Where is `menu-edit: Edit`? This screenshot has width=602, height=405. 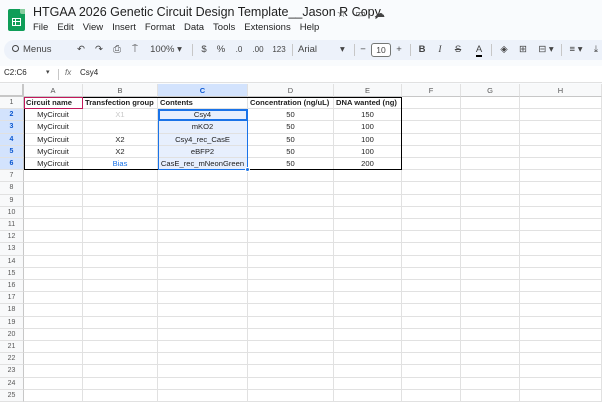 menu-edit: Edit is located at coordinates (65, 27).